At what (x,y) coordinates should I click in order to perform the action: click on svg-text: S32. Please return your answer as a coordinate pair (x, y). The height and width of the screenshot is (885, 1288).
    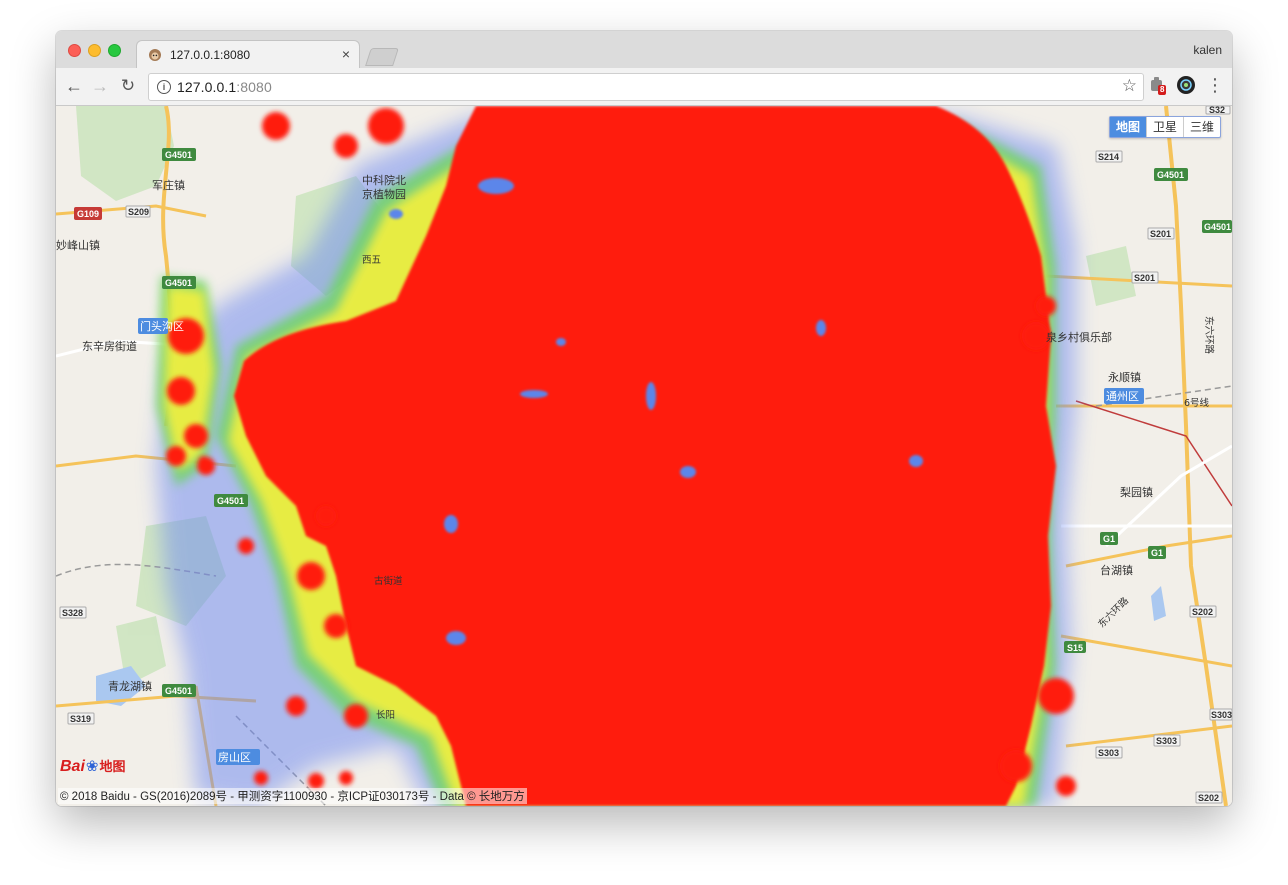
    Looking at the image, I should click on (1217, 110).